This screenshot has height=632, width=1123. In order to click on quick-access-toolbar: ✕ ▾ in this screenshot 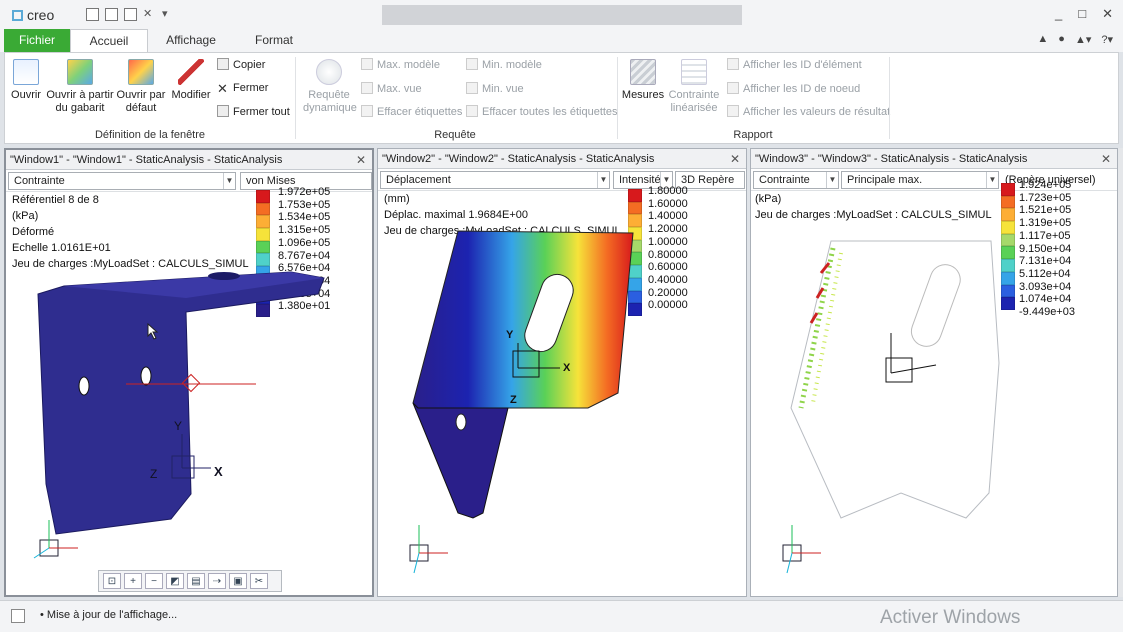, I will do `click(130, 14)`.